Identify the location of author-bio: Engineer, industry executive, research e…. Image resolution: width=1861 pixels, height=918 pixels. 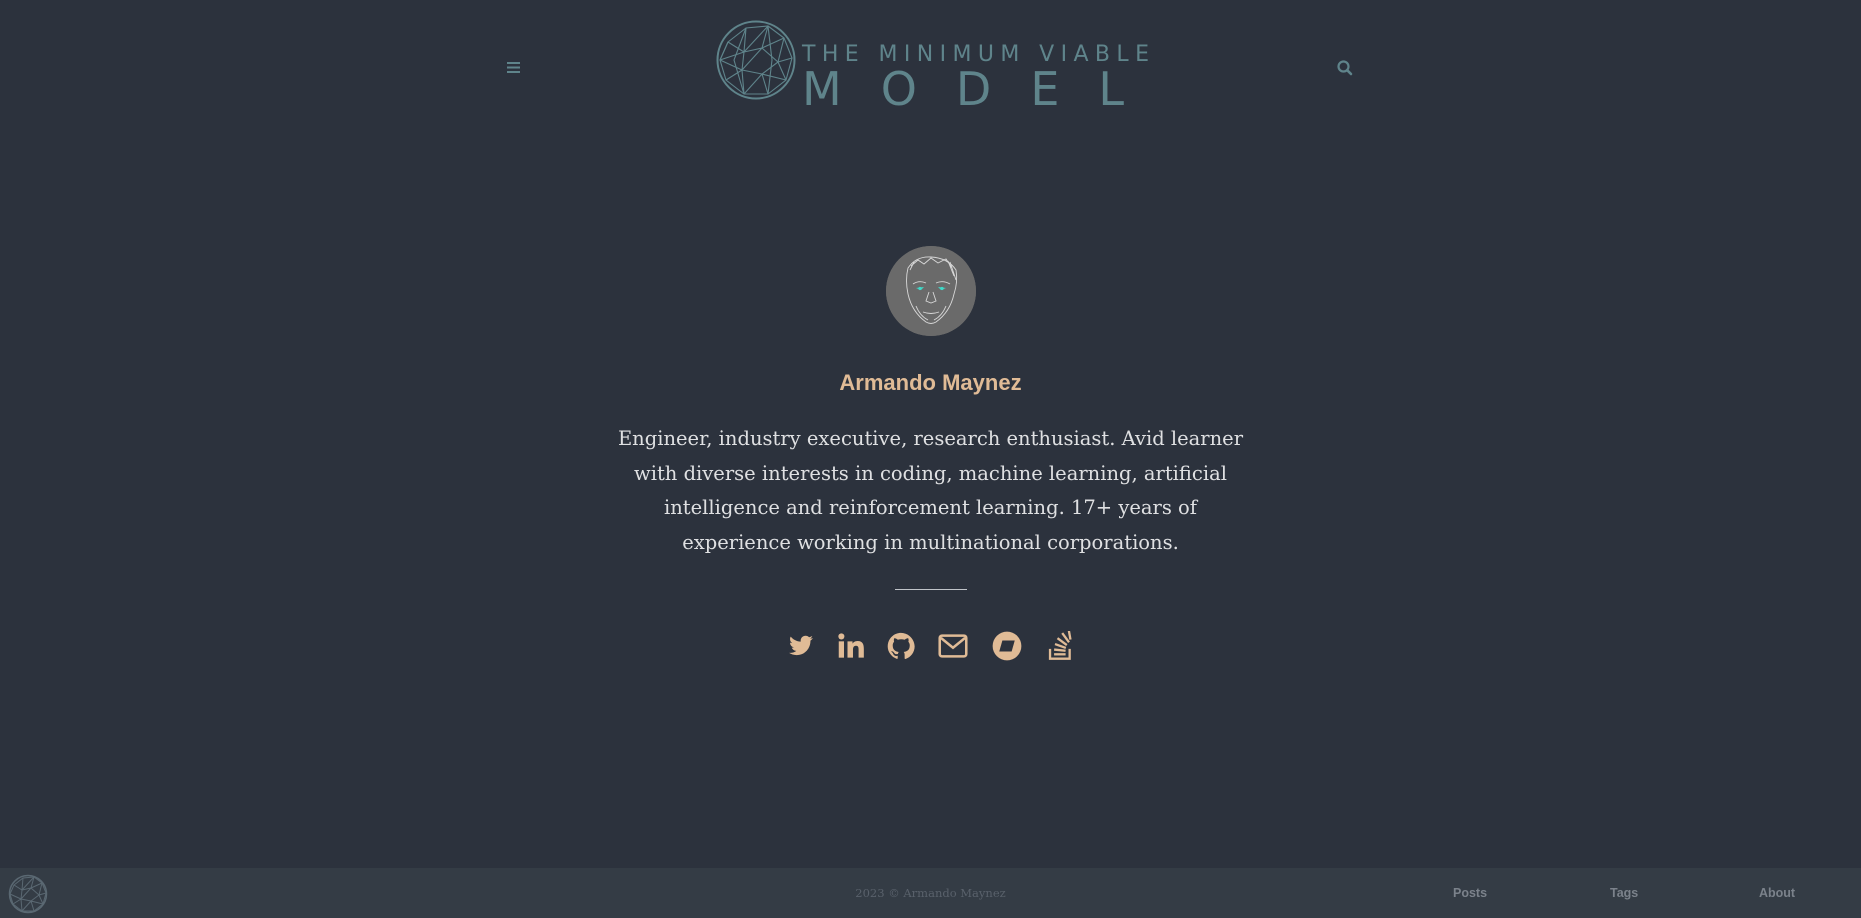
(930, 490).